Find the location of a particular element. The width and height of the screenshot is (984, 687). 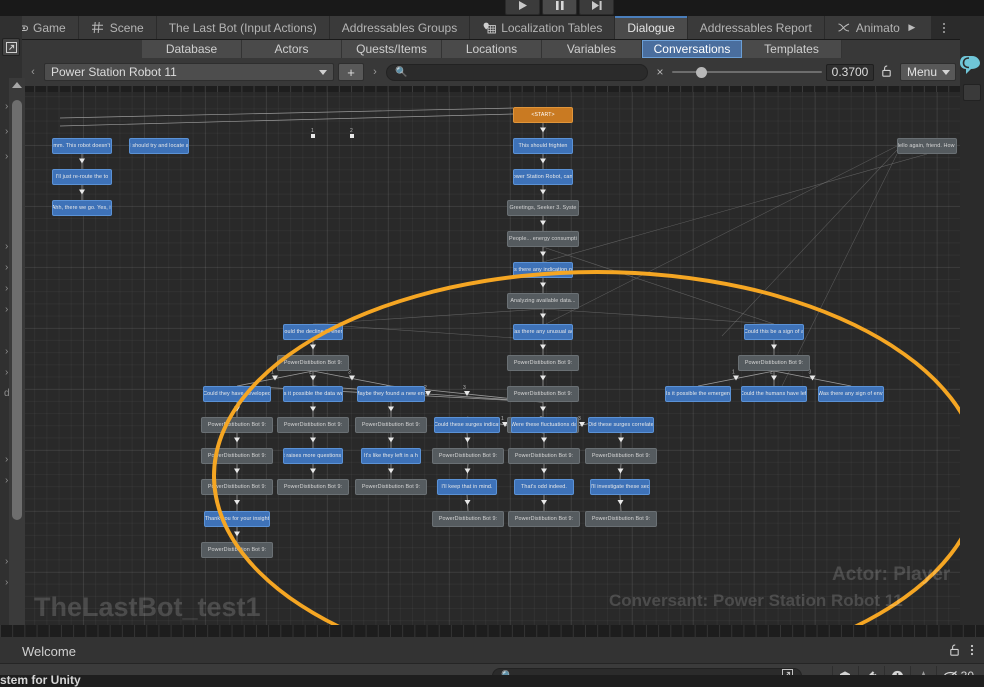

zoom-slider-handle is located at coordinates (701, 72).